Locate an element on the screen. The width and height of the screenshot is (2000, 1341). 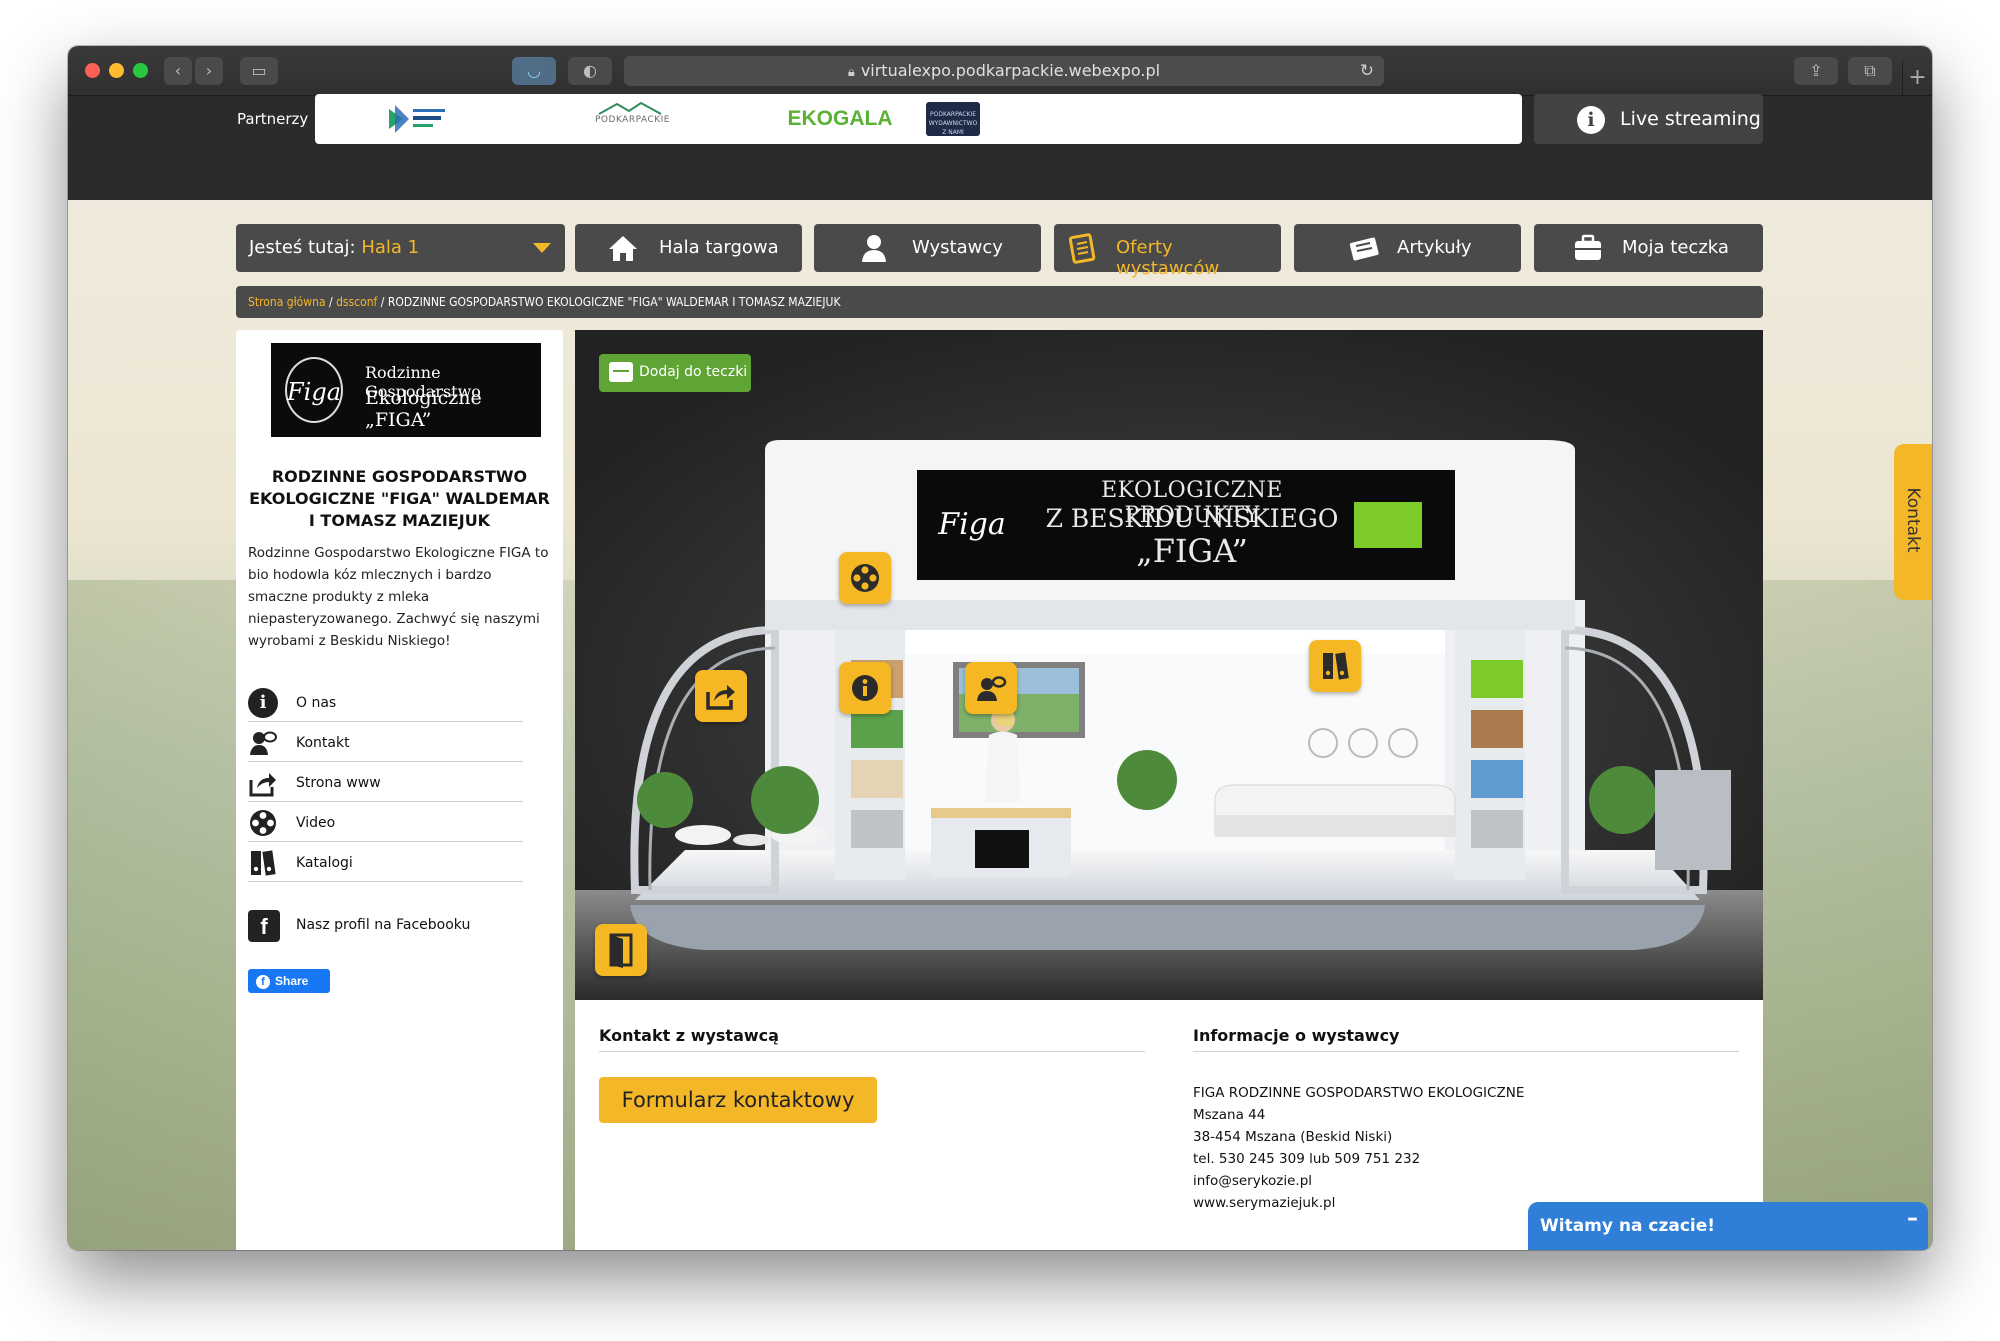
menu-item-strona-www: Strona www is located at coordinates (385, 782).